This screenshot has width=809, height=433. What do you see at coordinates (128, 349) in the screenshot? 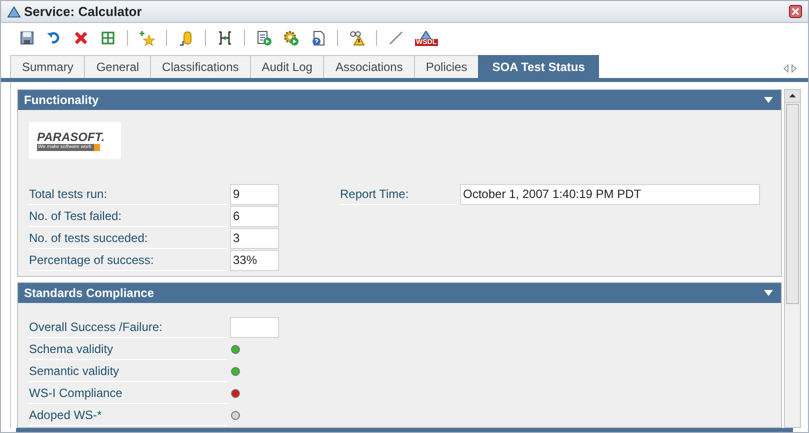
I see `field-label: Schema validity` at bounding box center [128, 349].